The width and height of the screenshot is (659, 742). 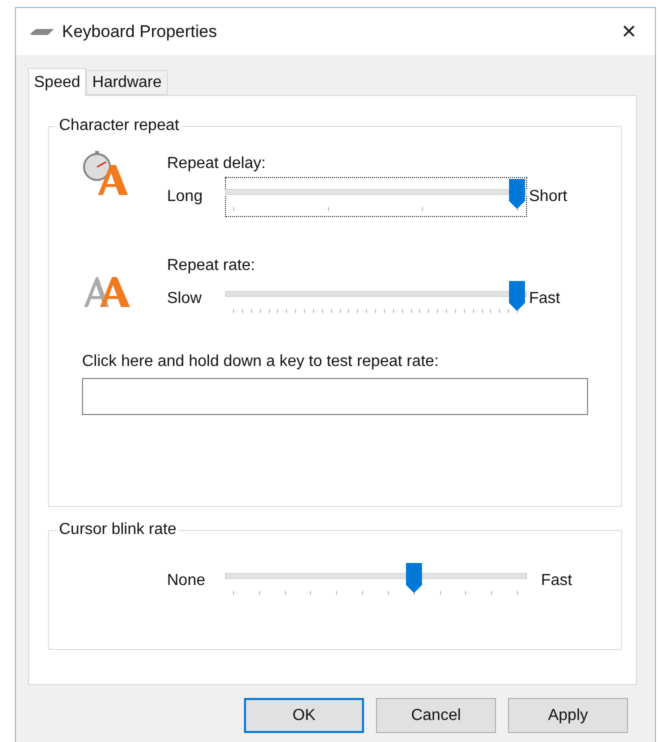 What do you see at coordinates (568, 715) in the screenshot?
I see `dialog-button: Apply` at bounding box center [568, 715].